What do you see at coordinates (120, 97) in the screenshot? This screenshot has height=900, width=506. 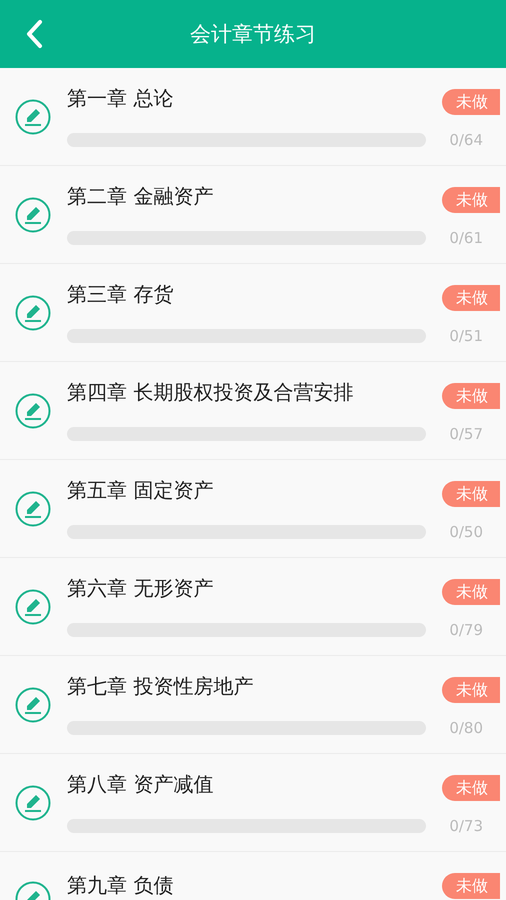 I see `chapter-title: 第一章 总论` at bounding box center [120, 97].